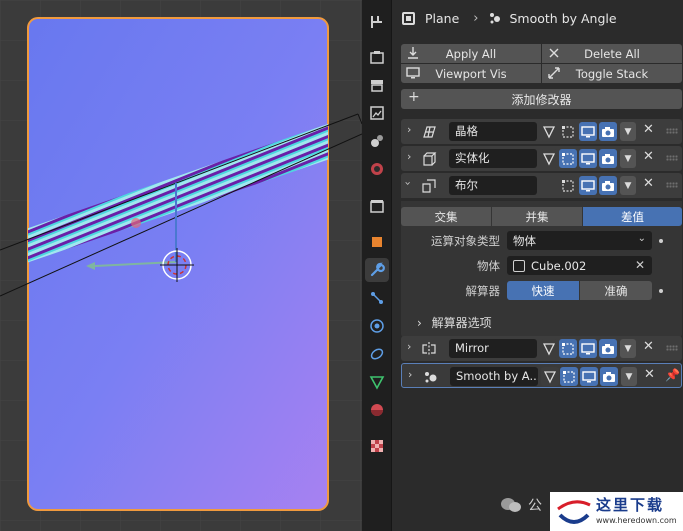  What do you see at coordinates (377, 85) in the screenshot?
I see `output-tab` at bounding box center [377, 85].